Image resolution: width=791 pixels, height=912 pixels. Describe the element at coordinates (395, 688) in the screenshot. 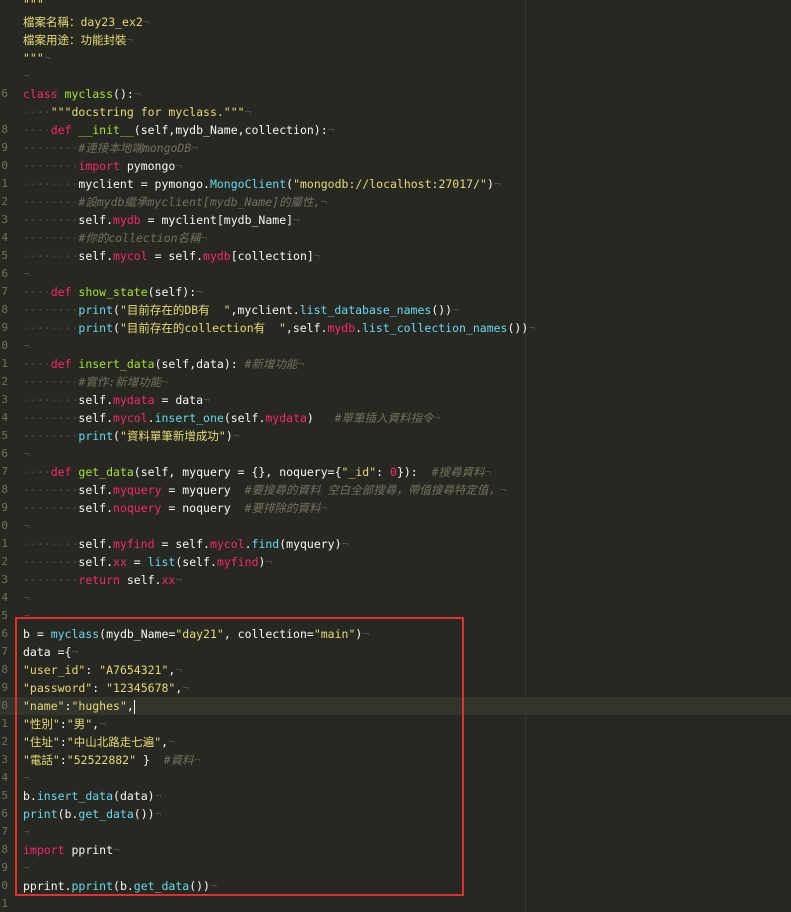

I see `code-line: 9 "password": "12345678",¬` at that location.